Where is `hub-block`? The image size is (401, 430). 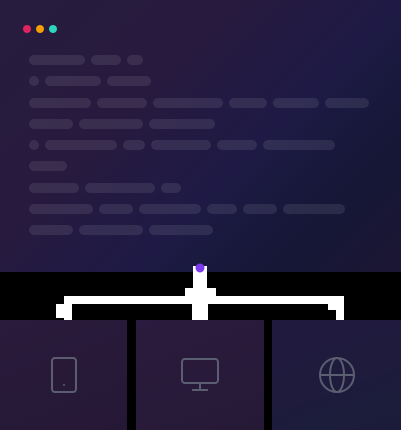 hub-block is located at coordinates (200, 294).